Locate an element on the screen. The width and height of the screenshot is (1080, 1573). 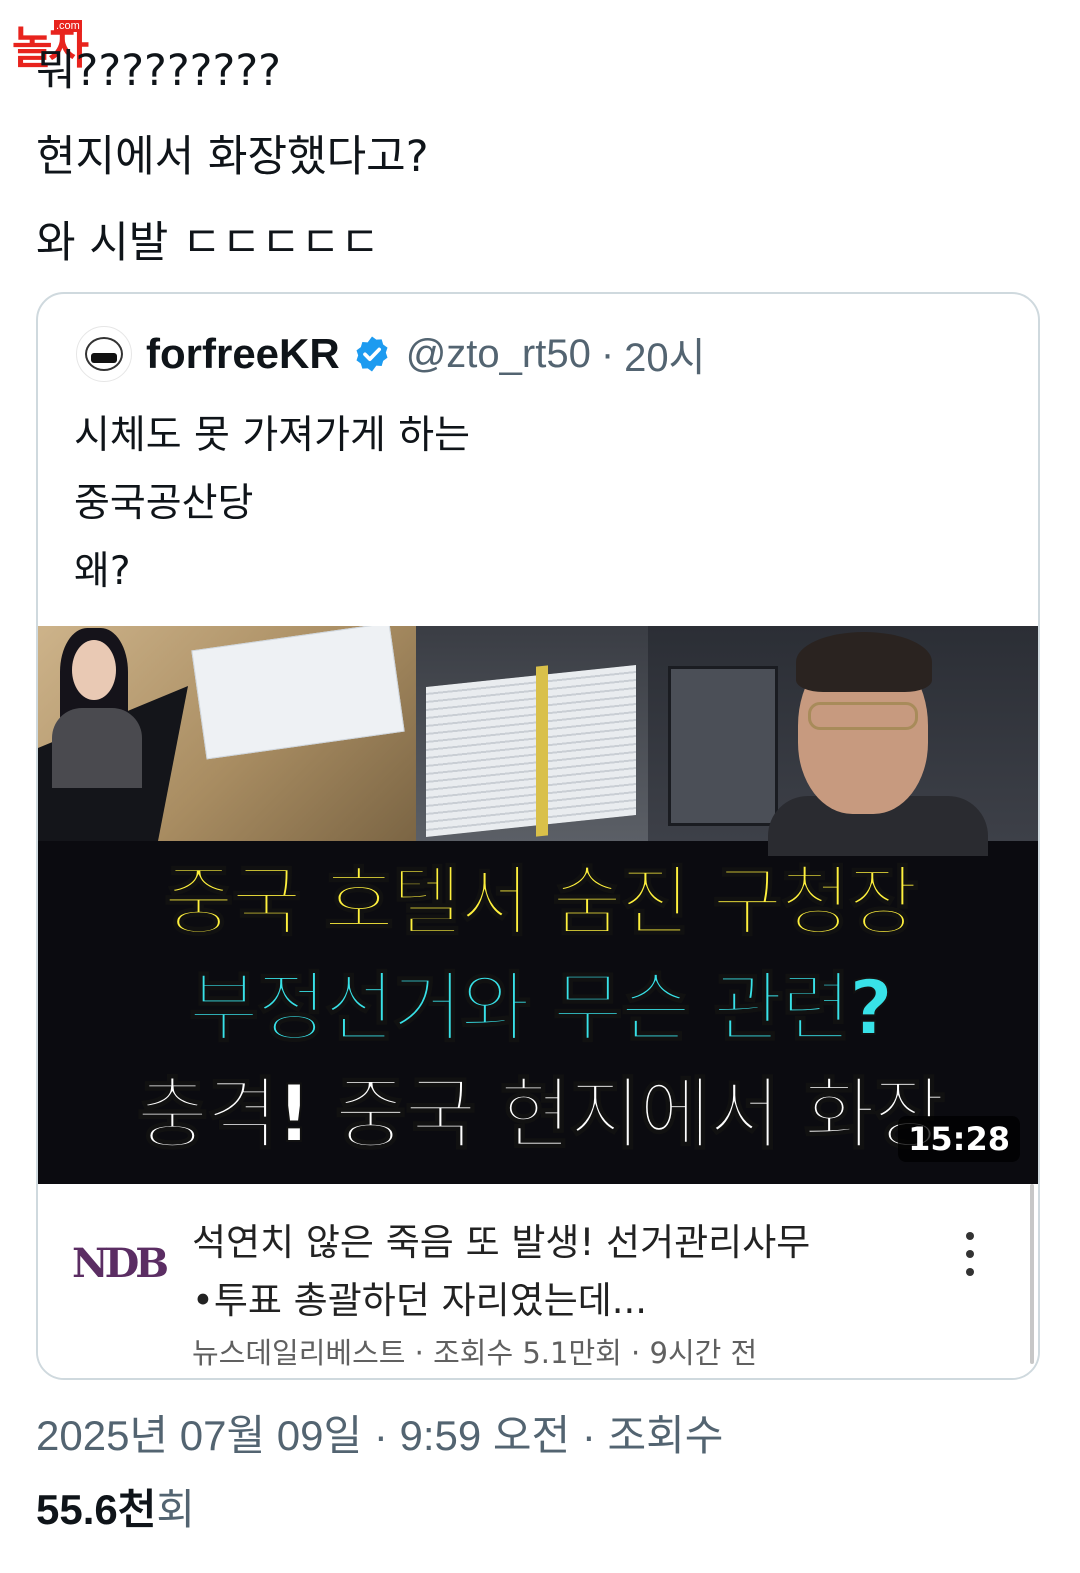
quoted-tweet-header: forfreeKR @zto_rt50 · 20시 is located at coordinates (390, 354).